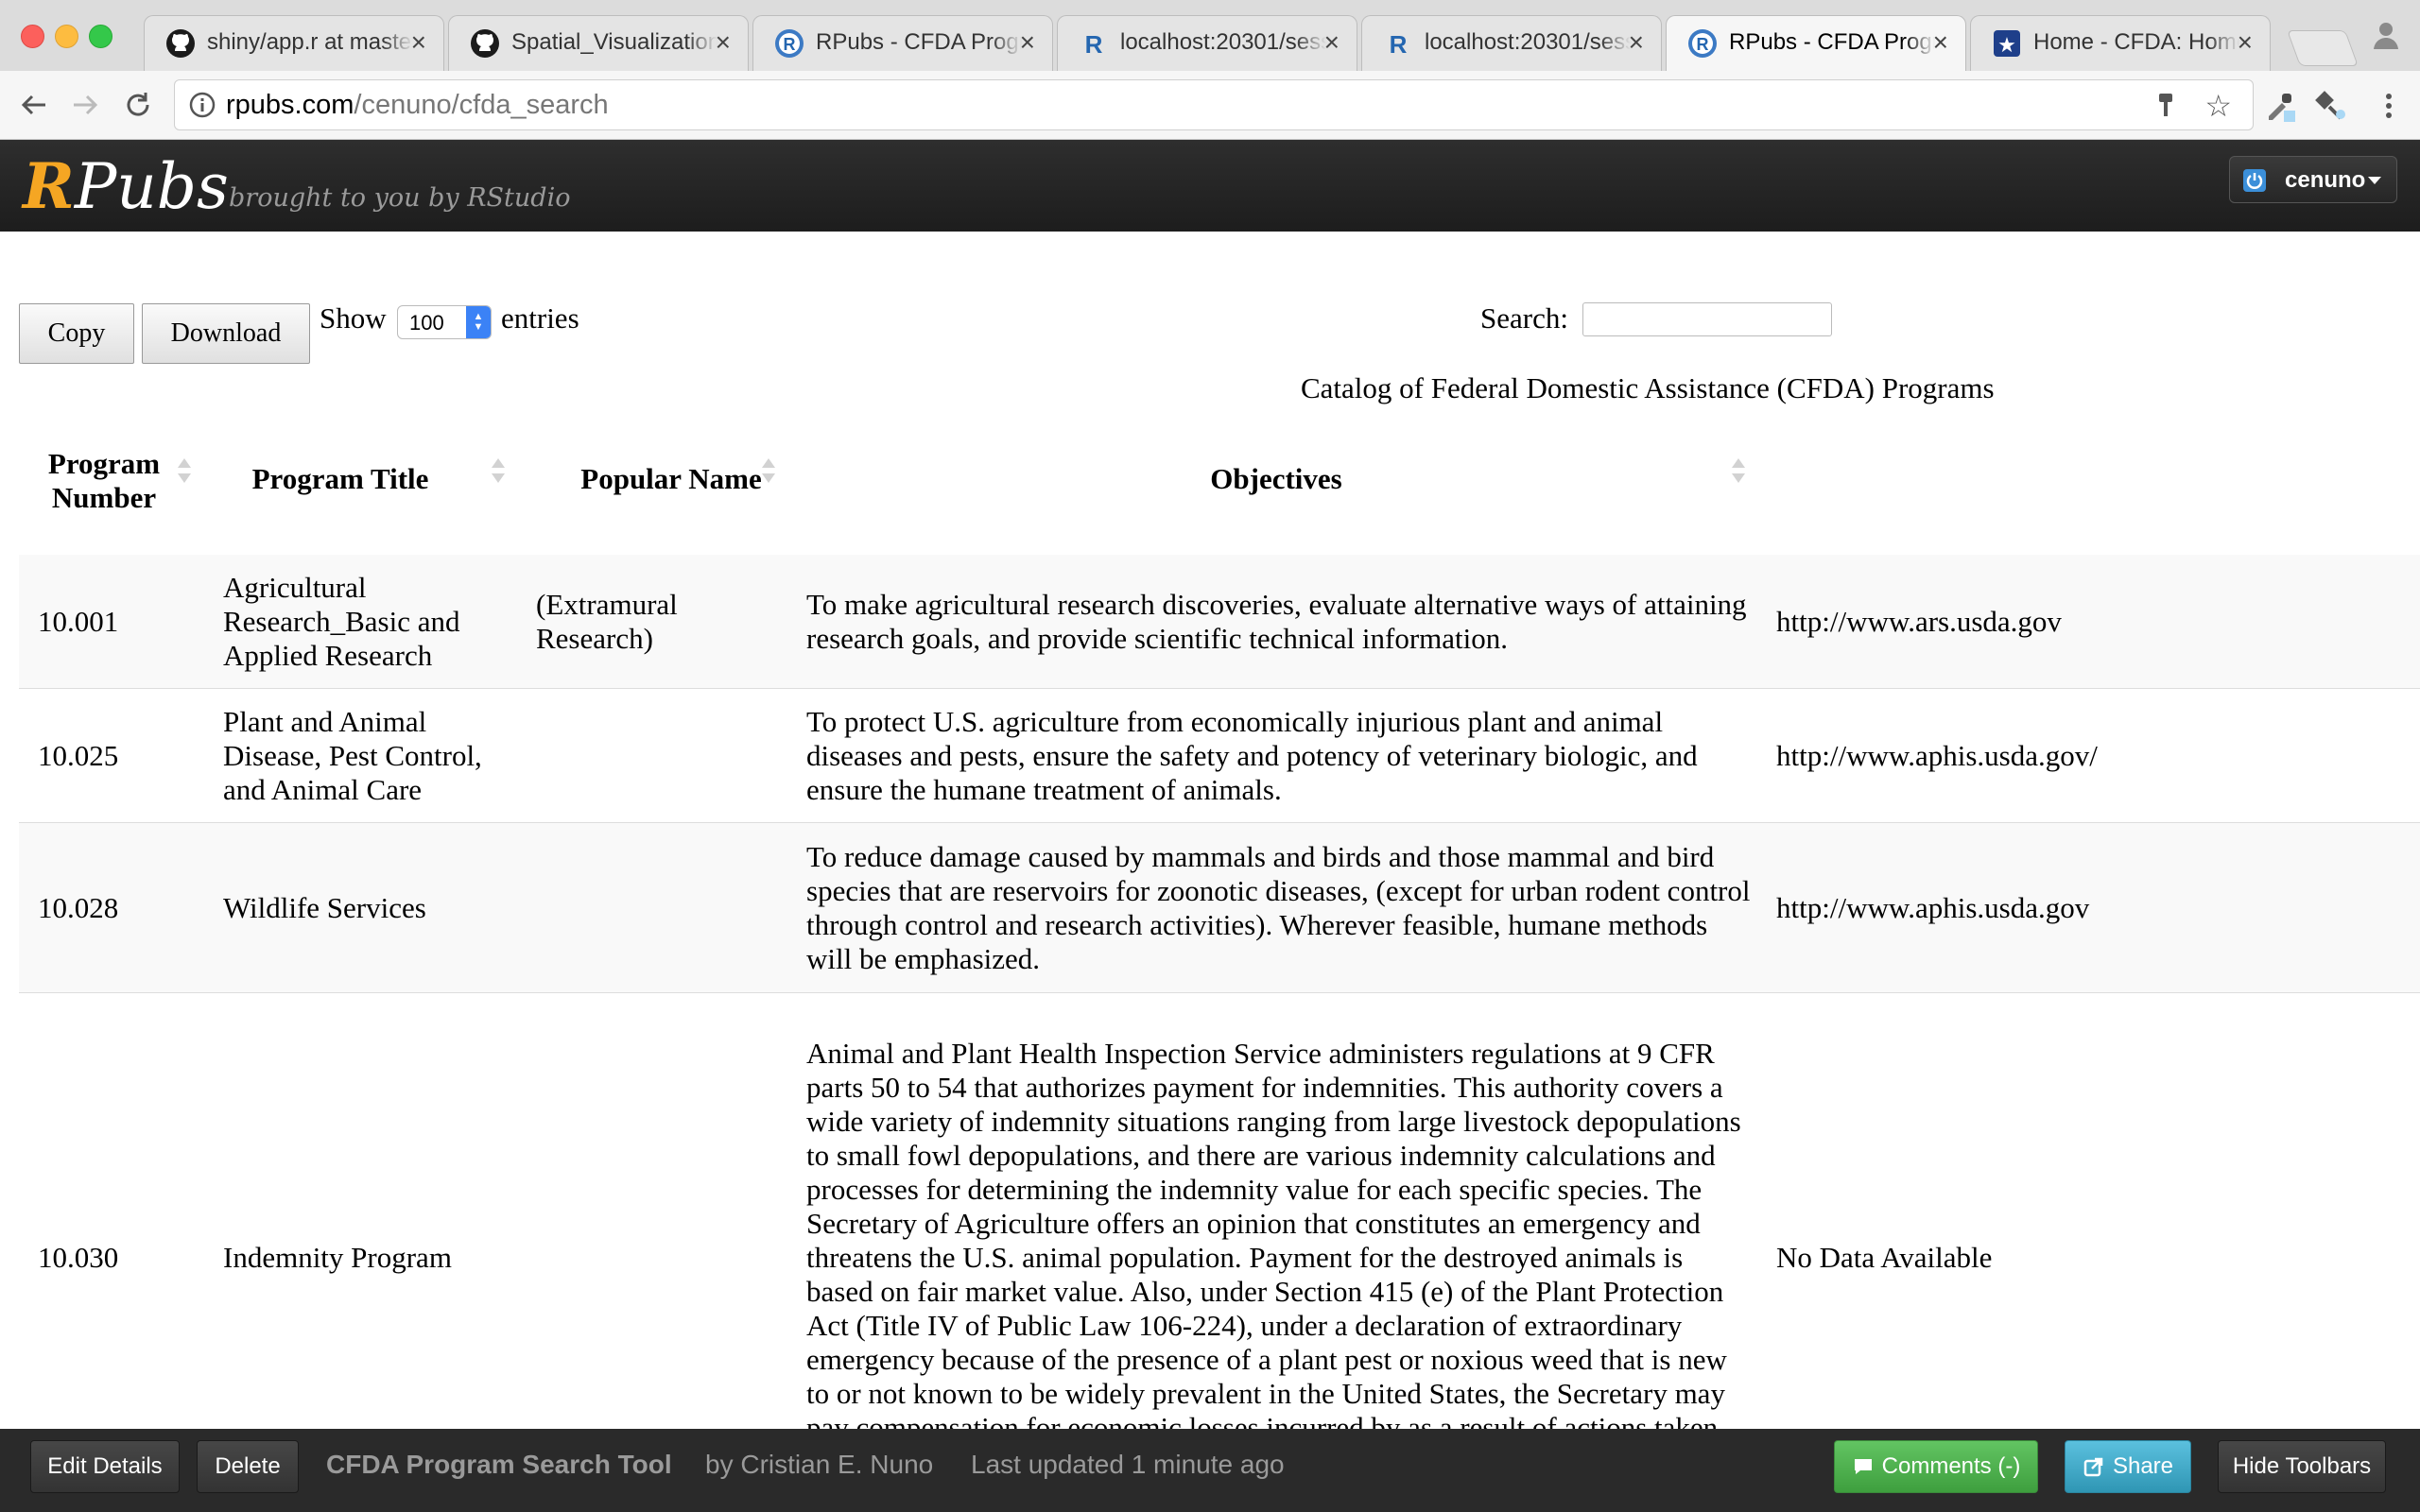 The width and height of the screenshot is (2420, 1512). Describe the element at coordinates (2166, 109) in the screenshot. I see `key-icon` at that location.